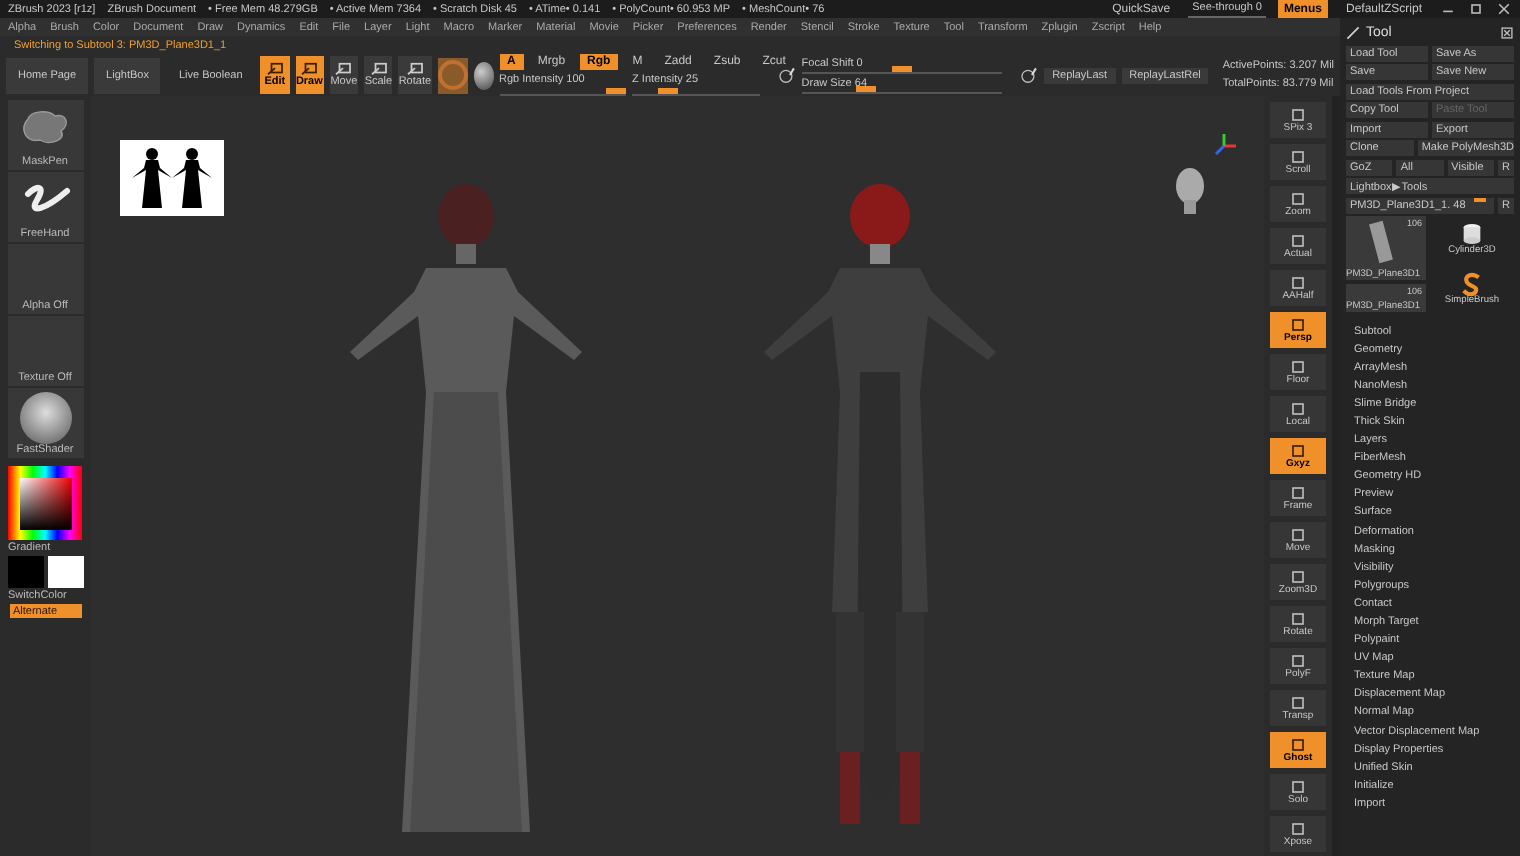 The width and height of the screenshot is (1520, 856). Describe the element at coordinates (1472, 234) in the screenshot. I see `cylinder-icon` at that location.